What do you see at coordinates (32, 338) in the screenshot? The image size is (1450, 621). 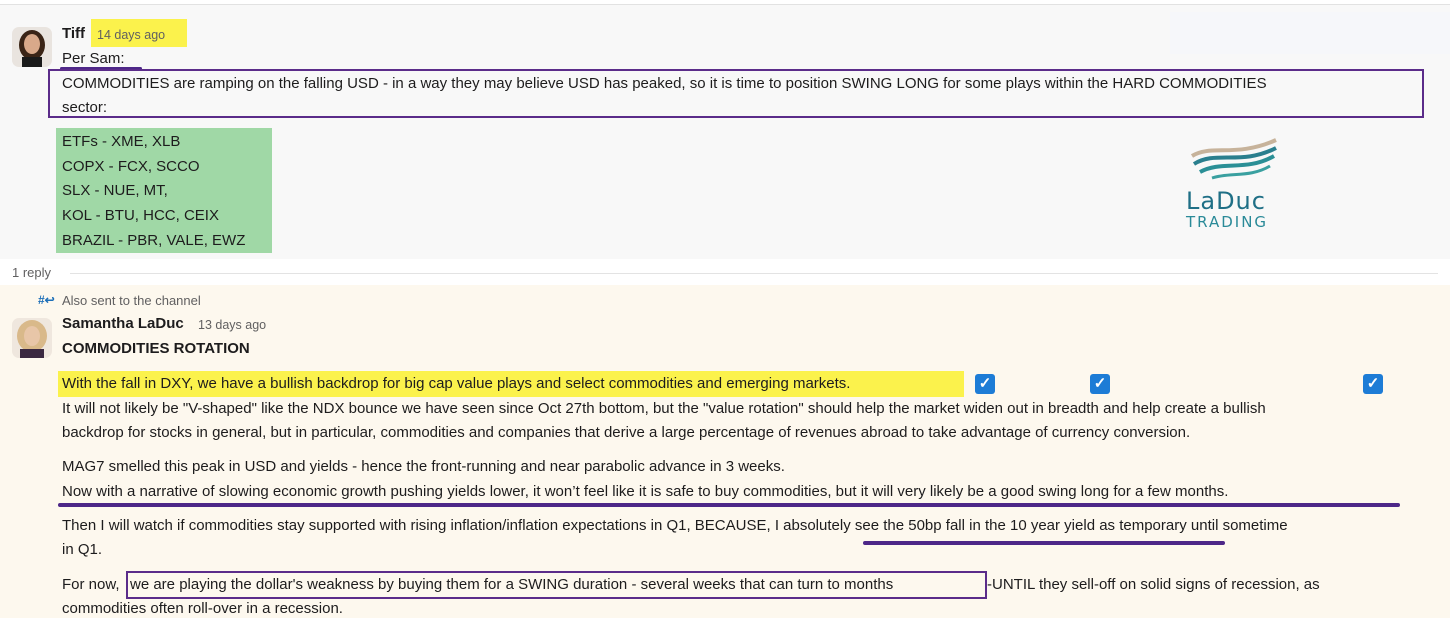 I see `avatar-samantha` at bounding box center [32, 338].